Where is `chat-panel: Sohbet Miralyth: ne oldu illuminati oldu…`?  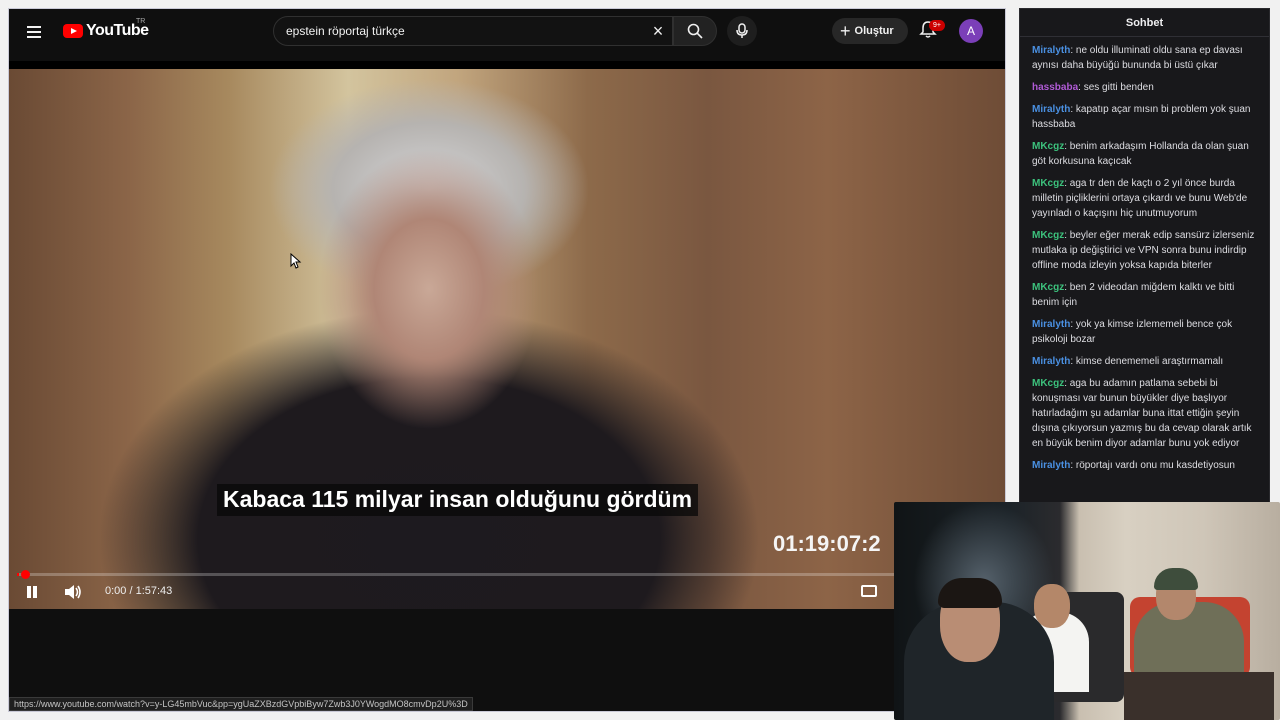 chat-panel: Sohbet Miralyth: ne oldu illuminati oldu… is located at coordinates (1144, 259).